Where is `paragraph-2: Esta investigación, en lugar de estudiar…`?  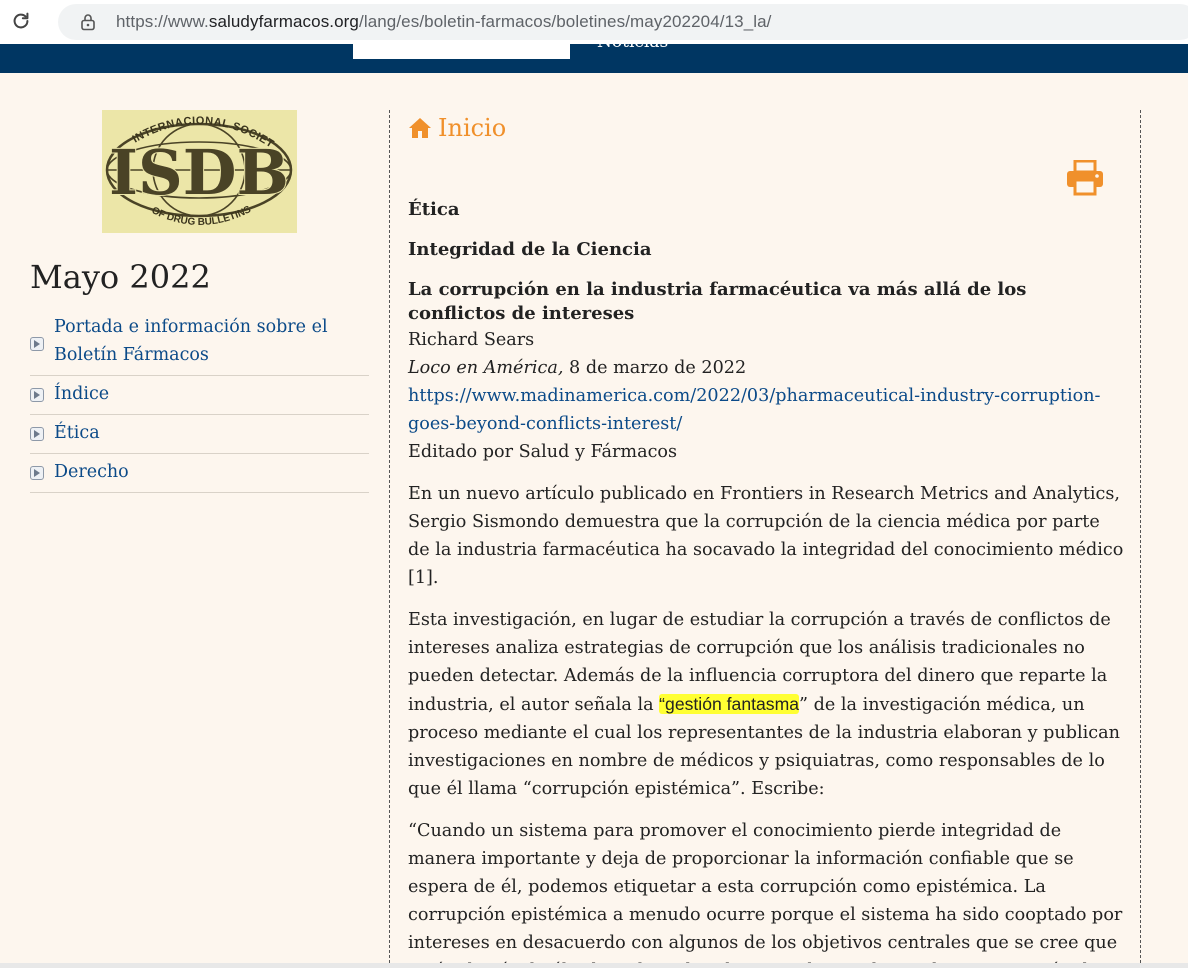 paragraph-2: Esta investigación, en lugar de estudiar… is located at coordinates (767, 704).